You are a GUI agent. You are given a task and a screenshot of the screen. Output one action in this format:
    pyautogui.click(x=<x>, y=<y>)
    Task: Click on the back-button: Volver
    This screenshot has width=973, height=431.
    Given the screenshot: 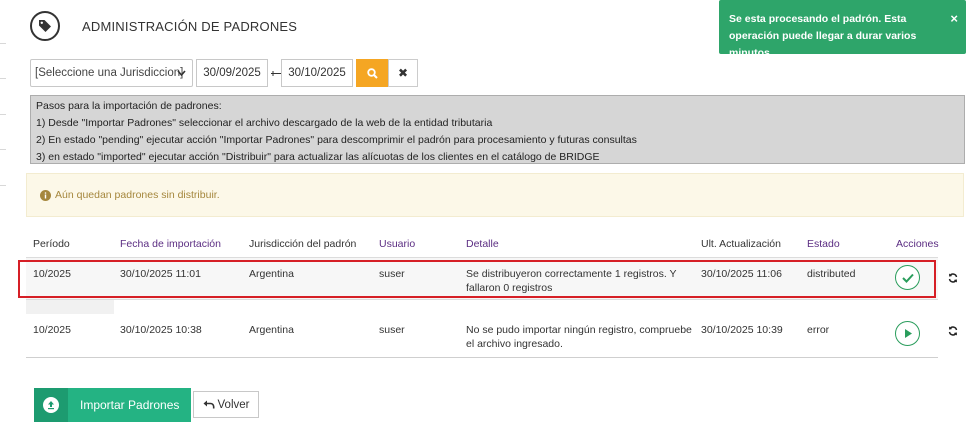 What is the action you would take?
    pyautogui.click(x=226, y=404)
    